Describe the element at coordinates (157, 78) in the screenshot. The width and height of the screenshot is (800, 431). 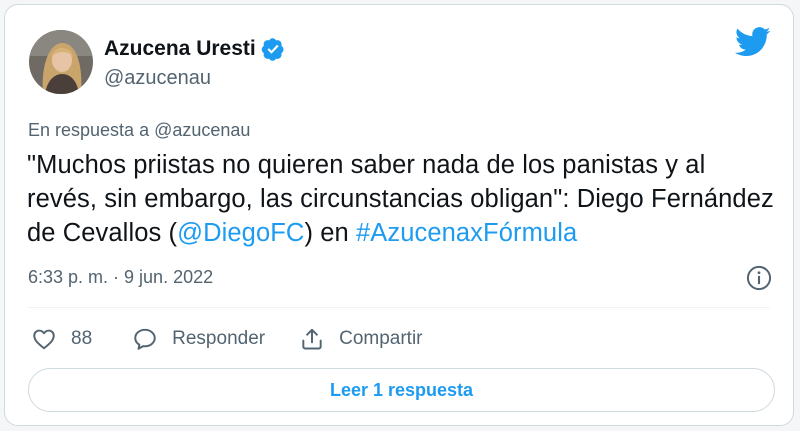
I see `author-handle: @azucenau` at that location.